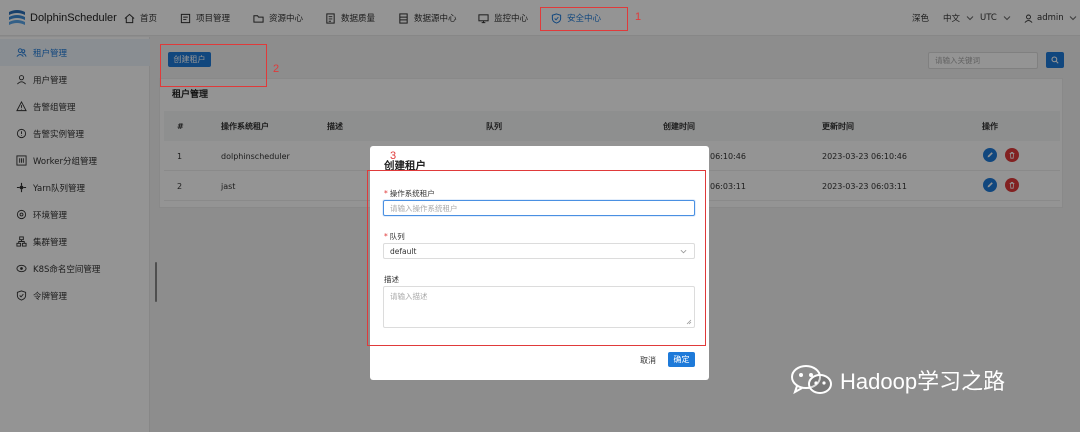 This screenshot has width=1080, height=432. Describe the element at coordinates (648, 360) in the screenshot. I see `cancel-button: 取消` at that location.